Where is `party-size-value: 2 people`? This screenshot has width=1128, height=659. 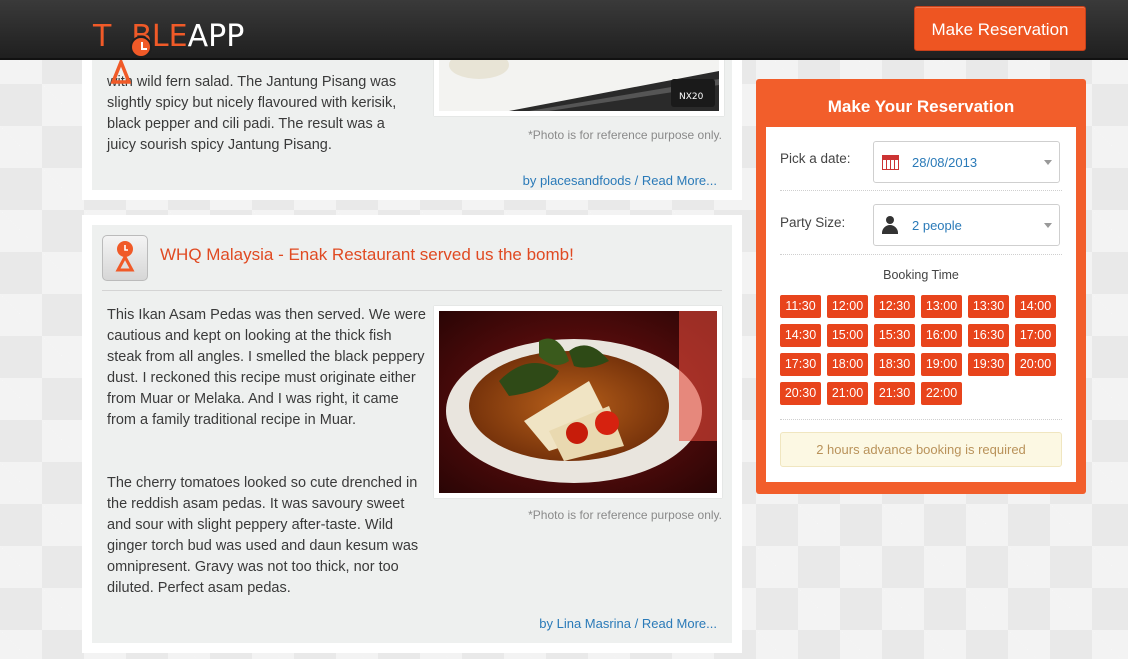
party-size-value: 2 people is located at coordinates (937, 225).